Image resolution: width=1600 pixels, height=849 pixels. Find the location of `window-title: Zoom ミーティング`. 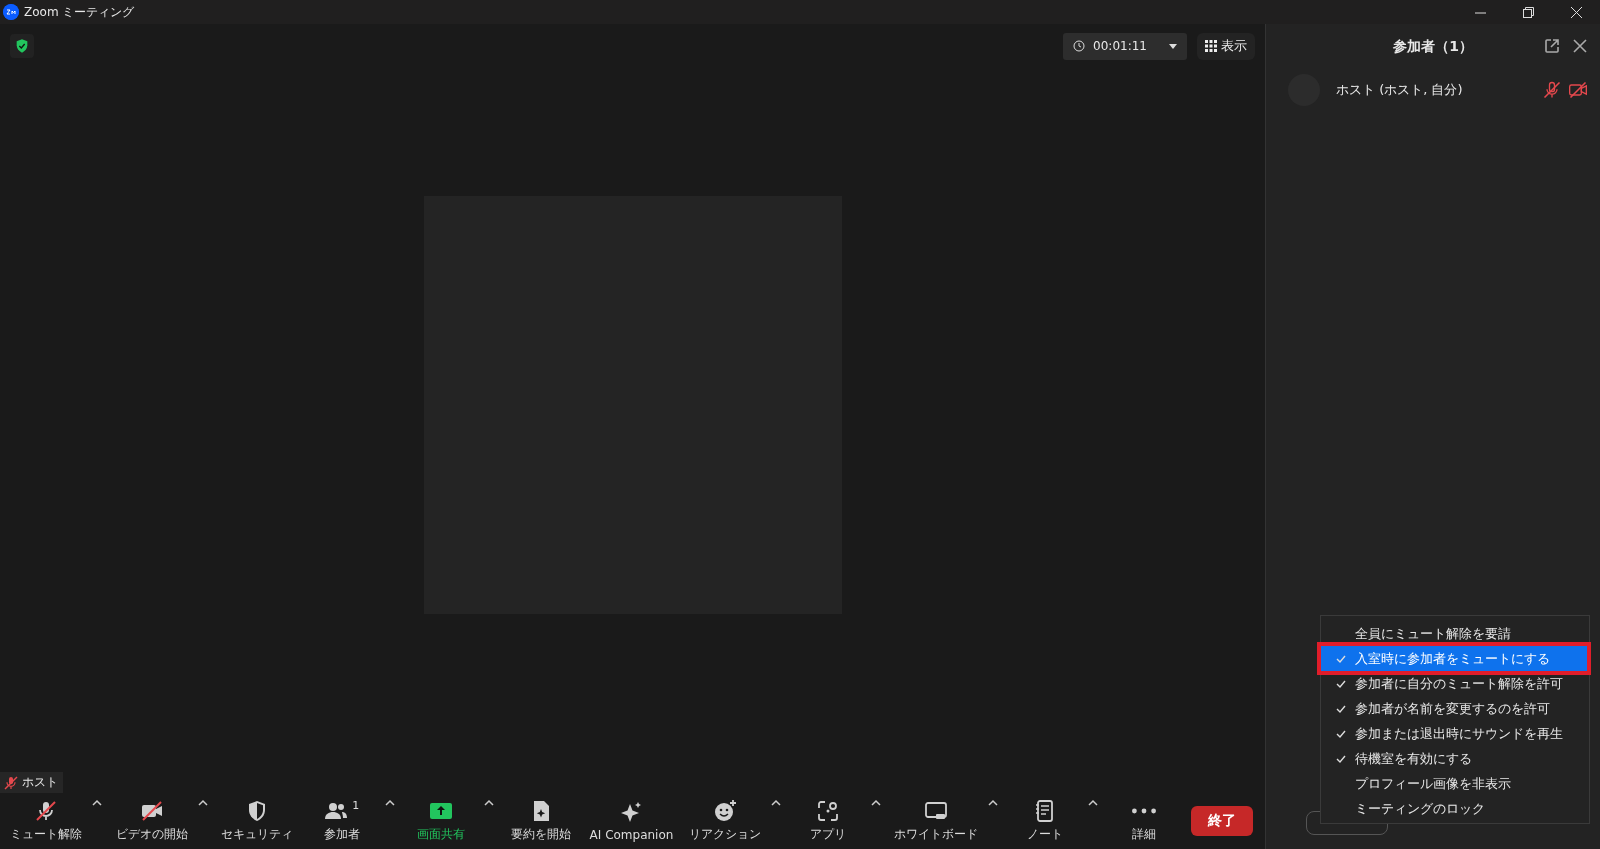

window-title: Zoom ミーティング is located at coordinates (79, 12).